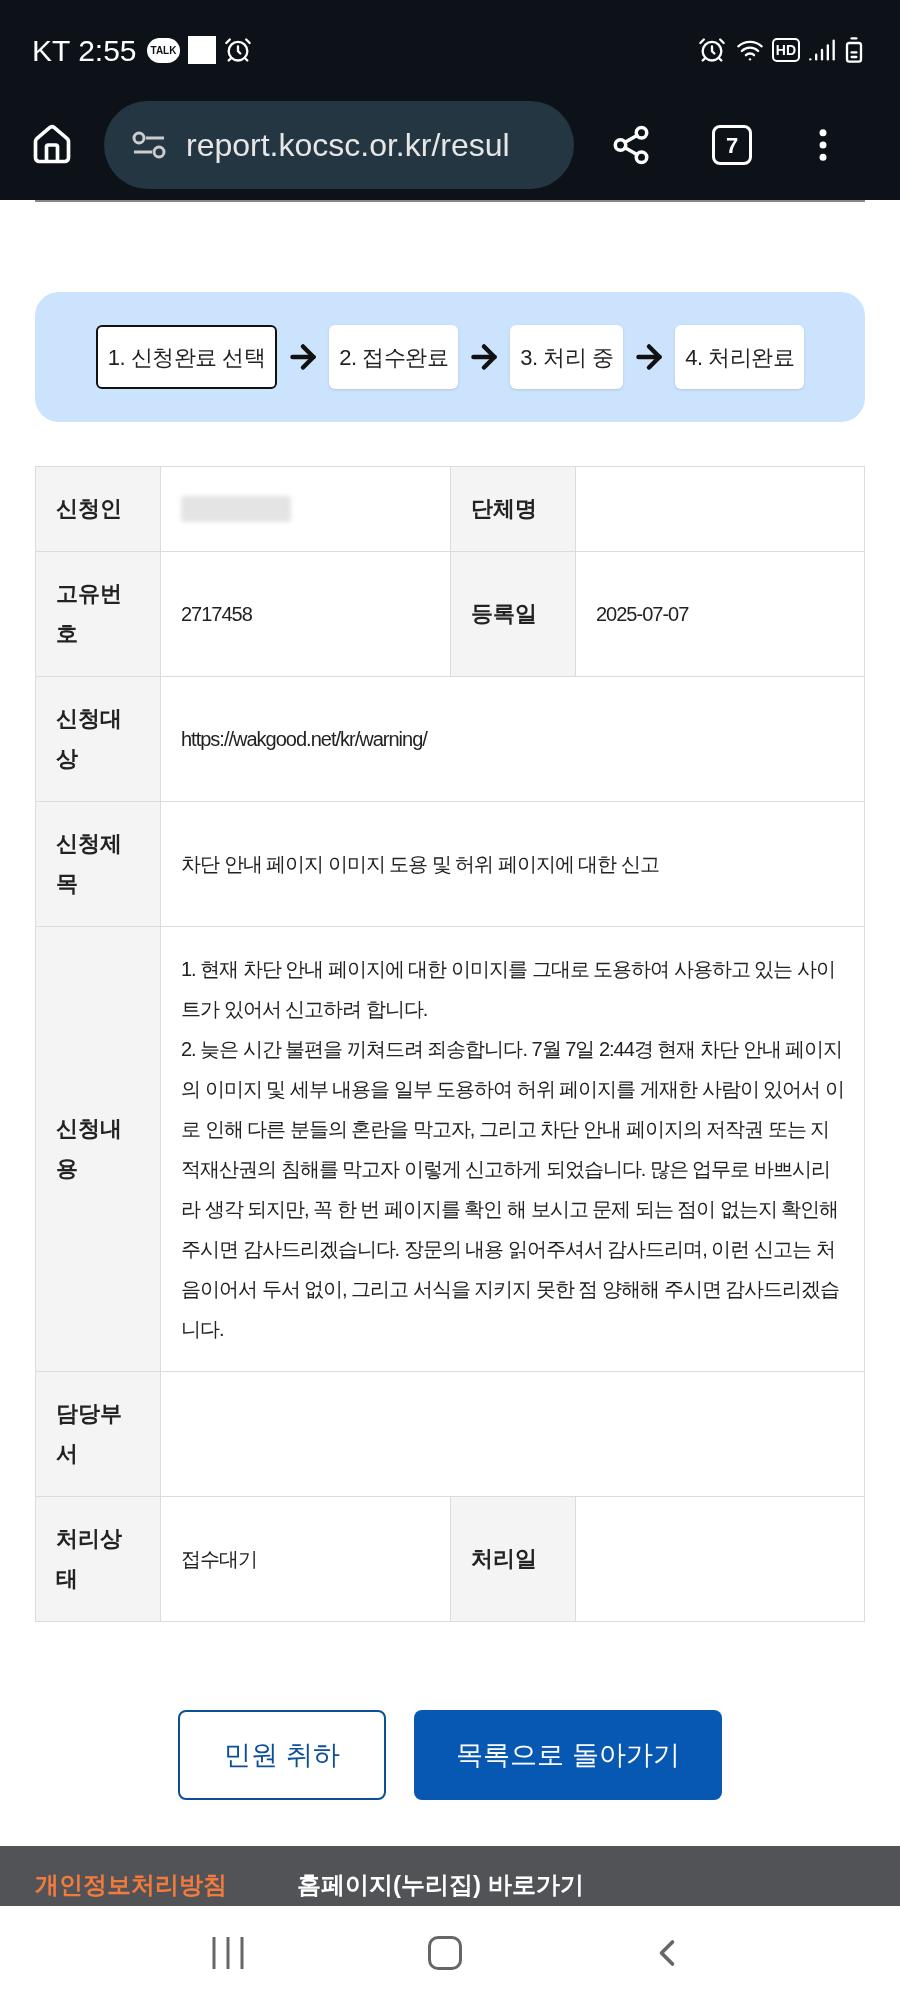 The width and height of the screenshot is (900, 2000). I want to click on row-header: 처리일, so click(513, 1559).